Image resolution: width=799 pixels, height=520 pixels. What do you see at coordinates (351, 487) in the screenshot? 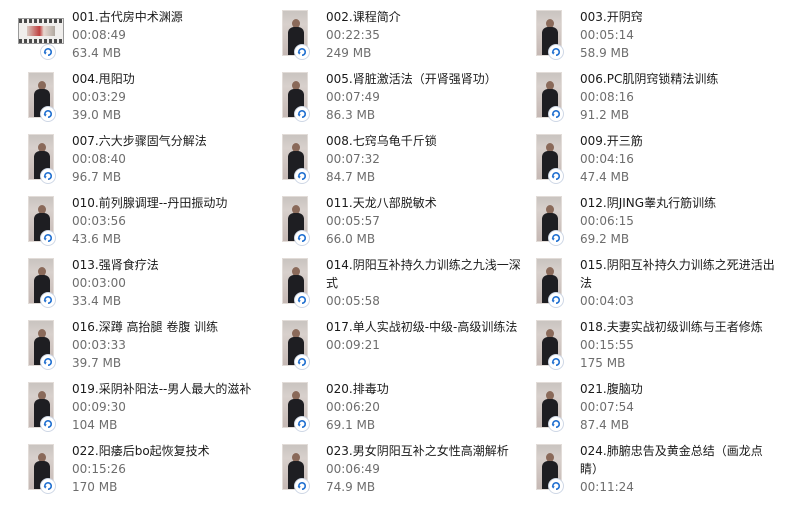
I see `file-size: 74.9 MB` at bounding box center [351, 487].